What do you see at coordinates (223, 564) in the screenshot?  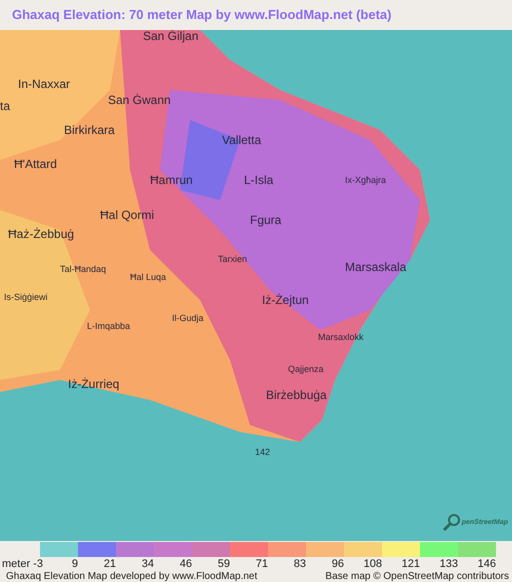 I see `legend-label: 59` at bounding box center [223, 564].